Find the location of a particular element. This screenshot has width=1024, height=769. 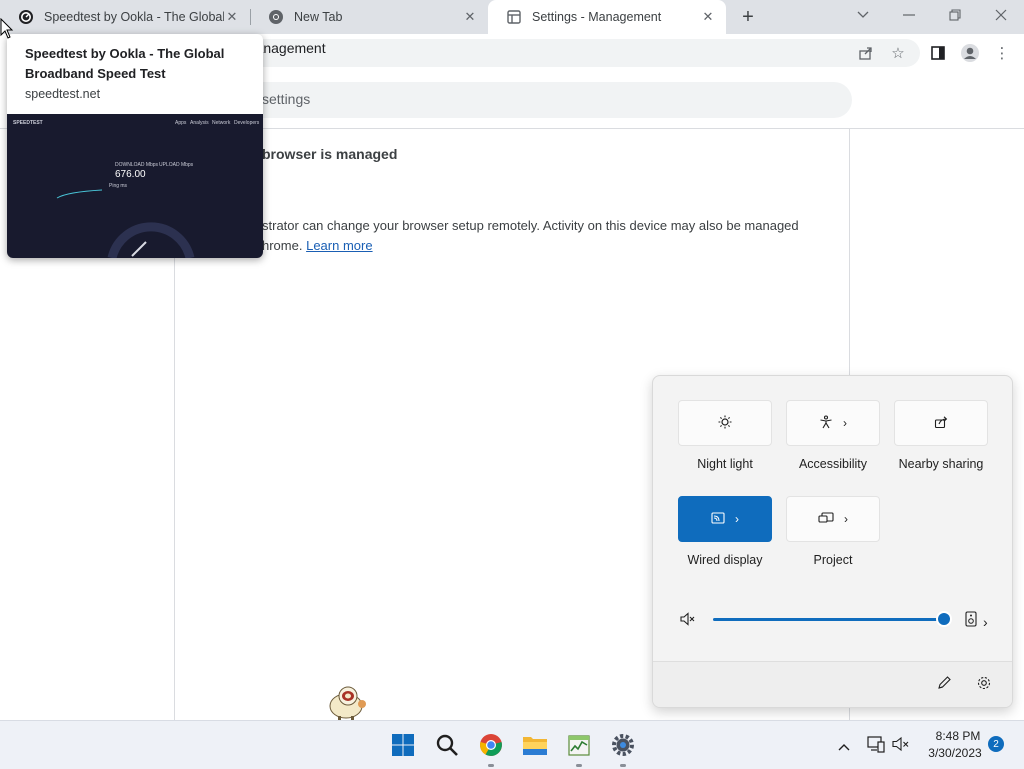

nearby-sharing-icon is located at coordinates (941, 423).